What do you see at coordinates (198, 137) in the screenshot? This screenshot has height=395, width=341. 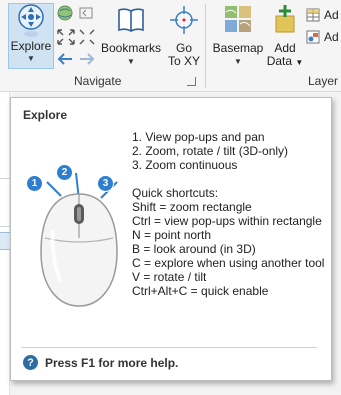 I see `mouse-action-1: 1. View pop-ups and pan` at bounding box center [198, 137].